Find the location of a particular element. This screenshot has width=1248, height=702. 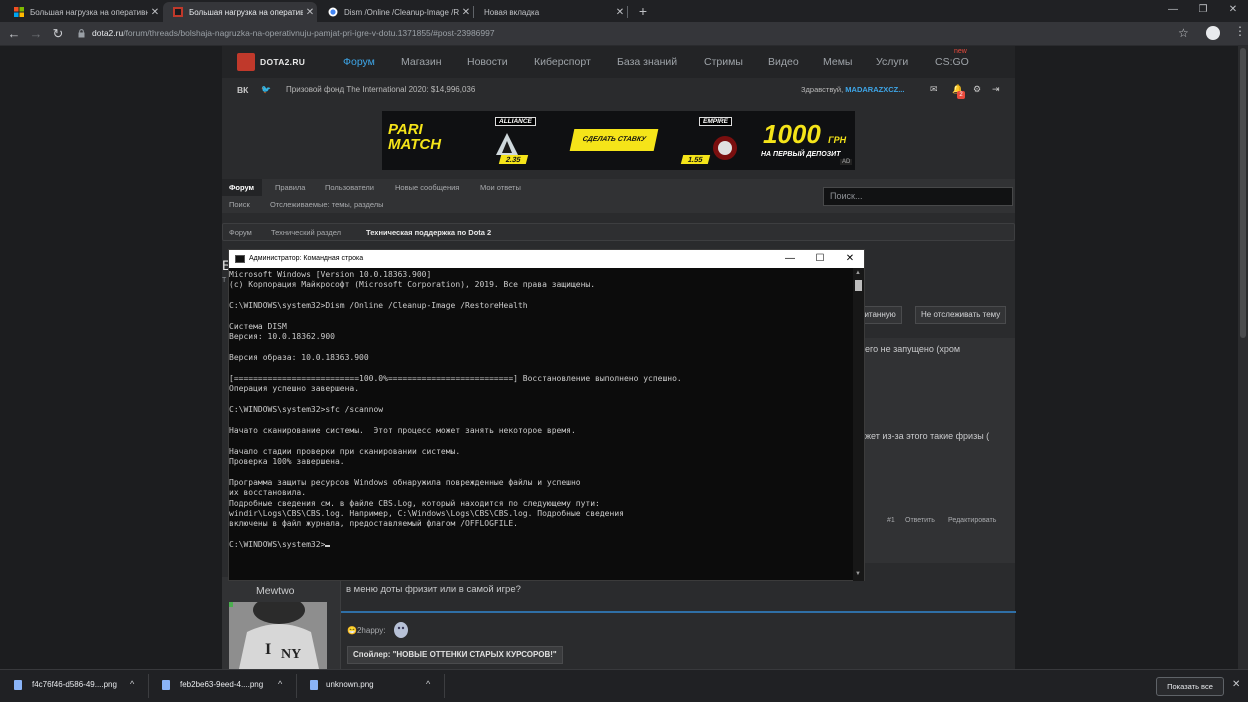

nav-video: Видео is located at coordinates (783, 62).